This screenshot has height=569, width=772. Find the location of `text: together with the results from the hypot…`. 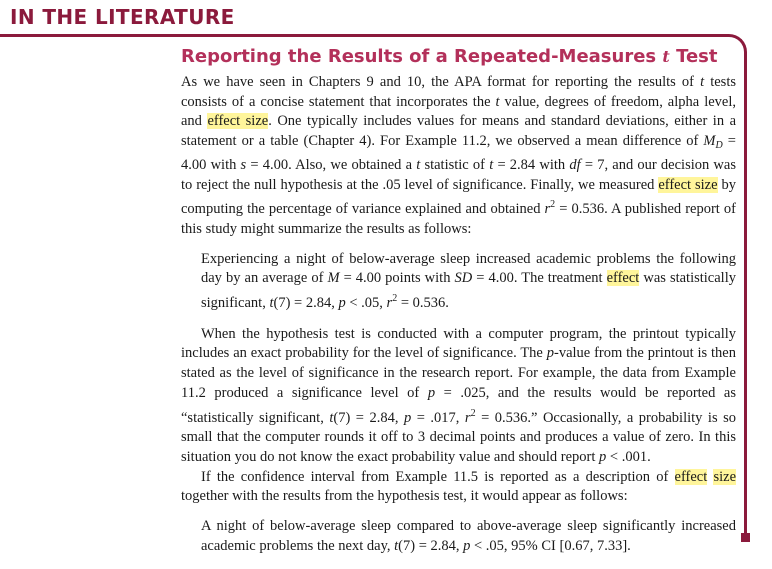

text: together with the results from the hypot… is located at coordinates (404, 496).